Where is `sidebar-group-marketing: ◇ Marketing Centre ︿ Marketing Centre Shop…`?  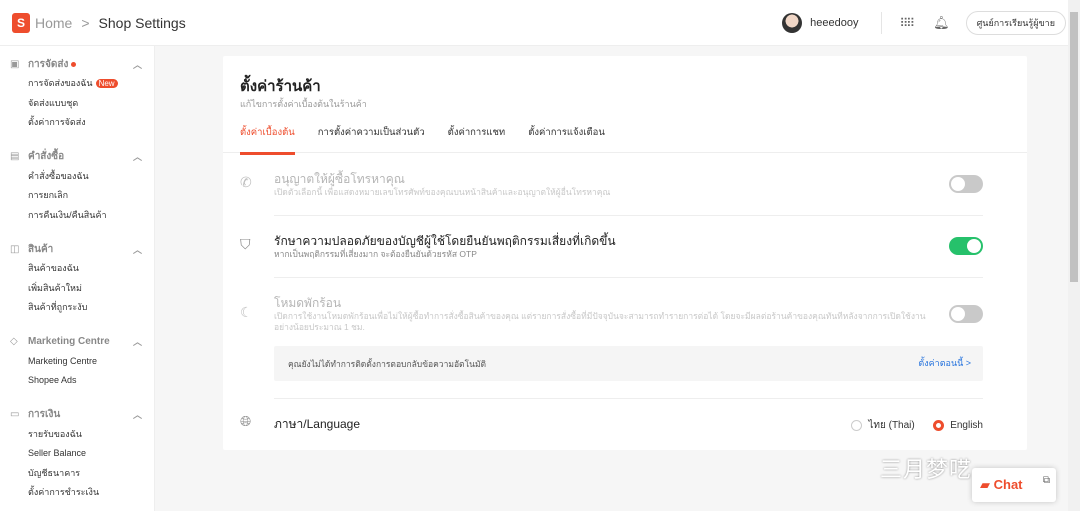
sidebar-group-marketing: ◇ Marketing Centre ︿ Marketing Centre Shop… is located at coordinates (77, 361).